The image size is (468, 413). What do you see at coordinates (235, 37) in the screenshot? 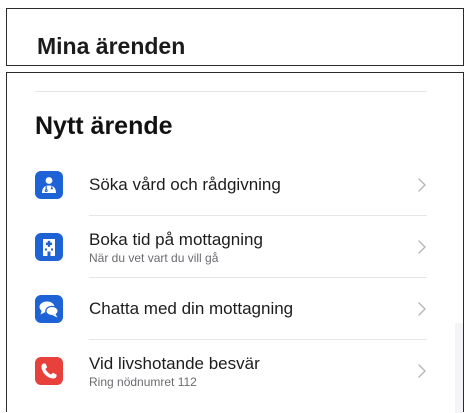
I see `my-cases-card: Mina ärenden` at bounding box center [235, 37].